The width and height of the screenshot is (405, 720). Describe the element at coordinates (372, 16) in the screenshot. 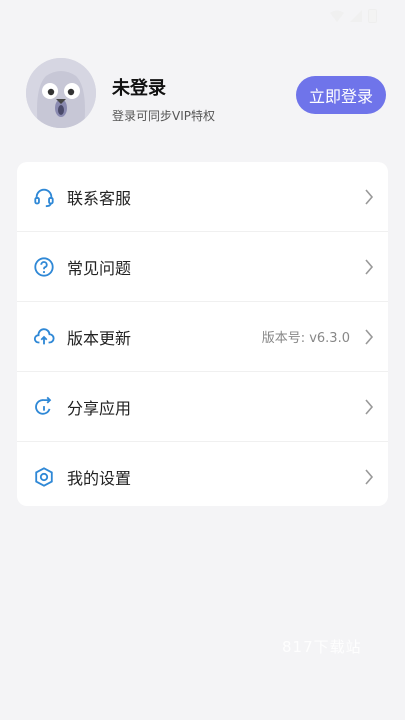

I see `battery-icon` at that location.